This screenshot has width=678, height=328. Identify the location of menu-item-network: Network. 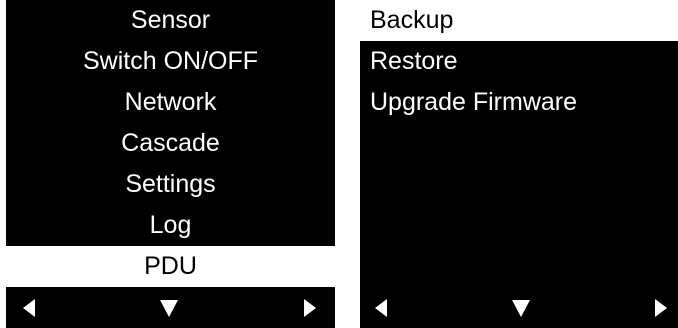
(170, 102).